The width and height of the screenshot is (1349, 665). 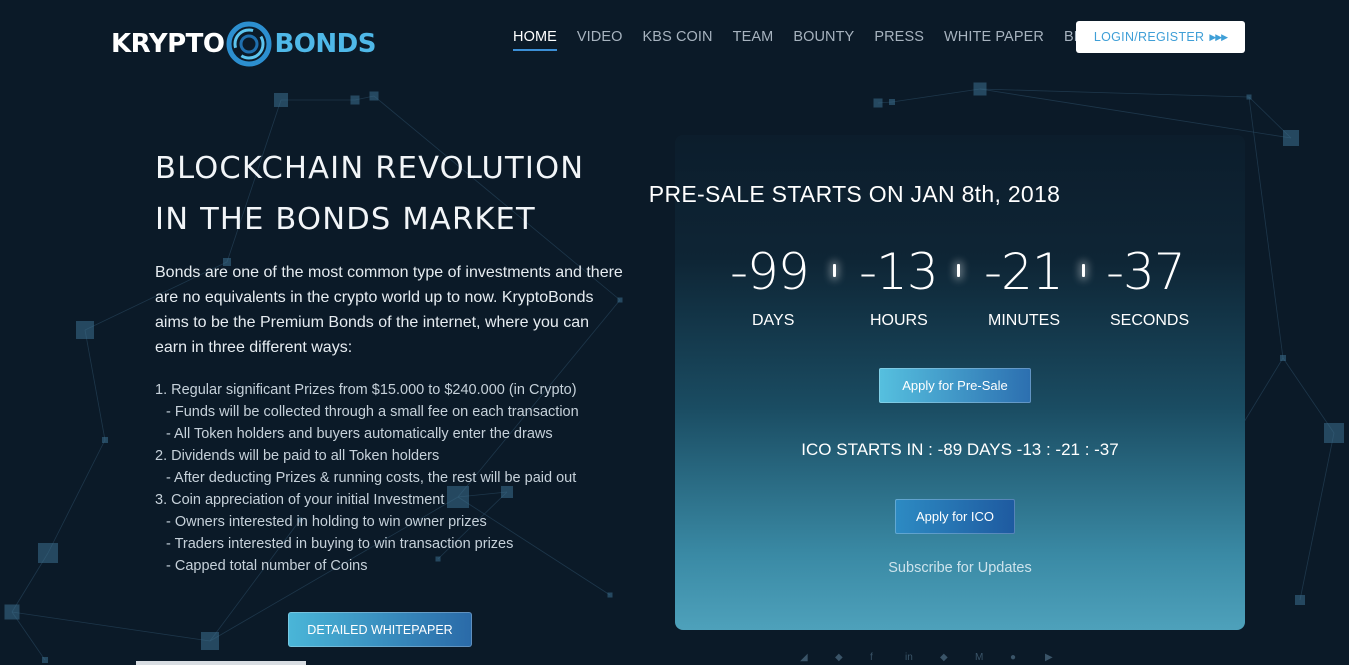 I want to click on triple-arrow-icon: ▶▶▶, so click(x=1218, y=36).